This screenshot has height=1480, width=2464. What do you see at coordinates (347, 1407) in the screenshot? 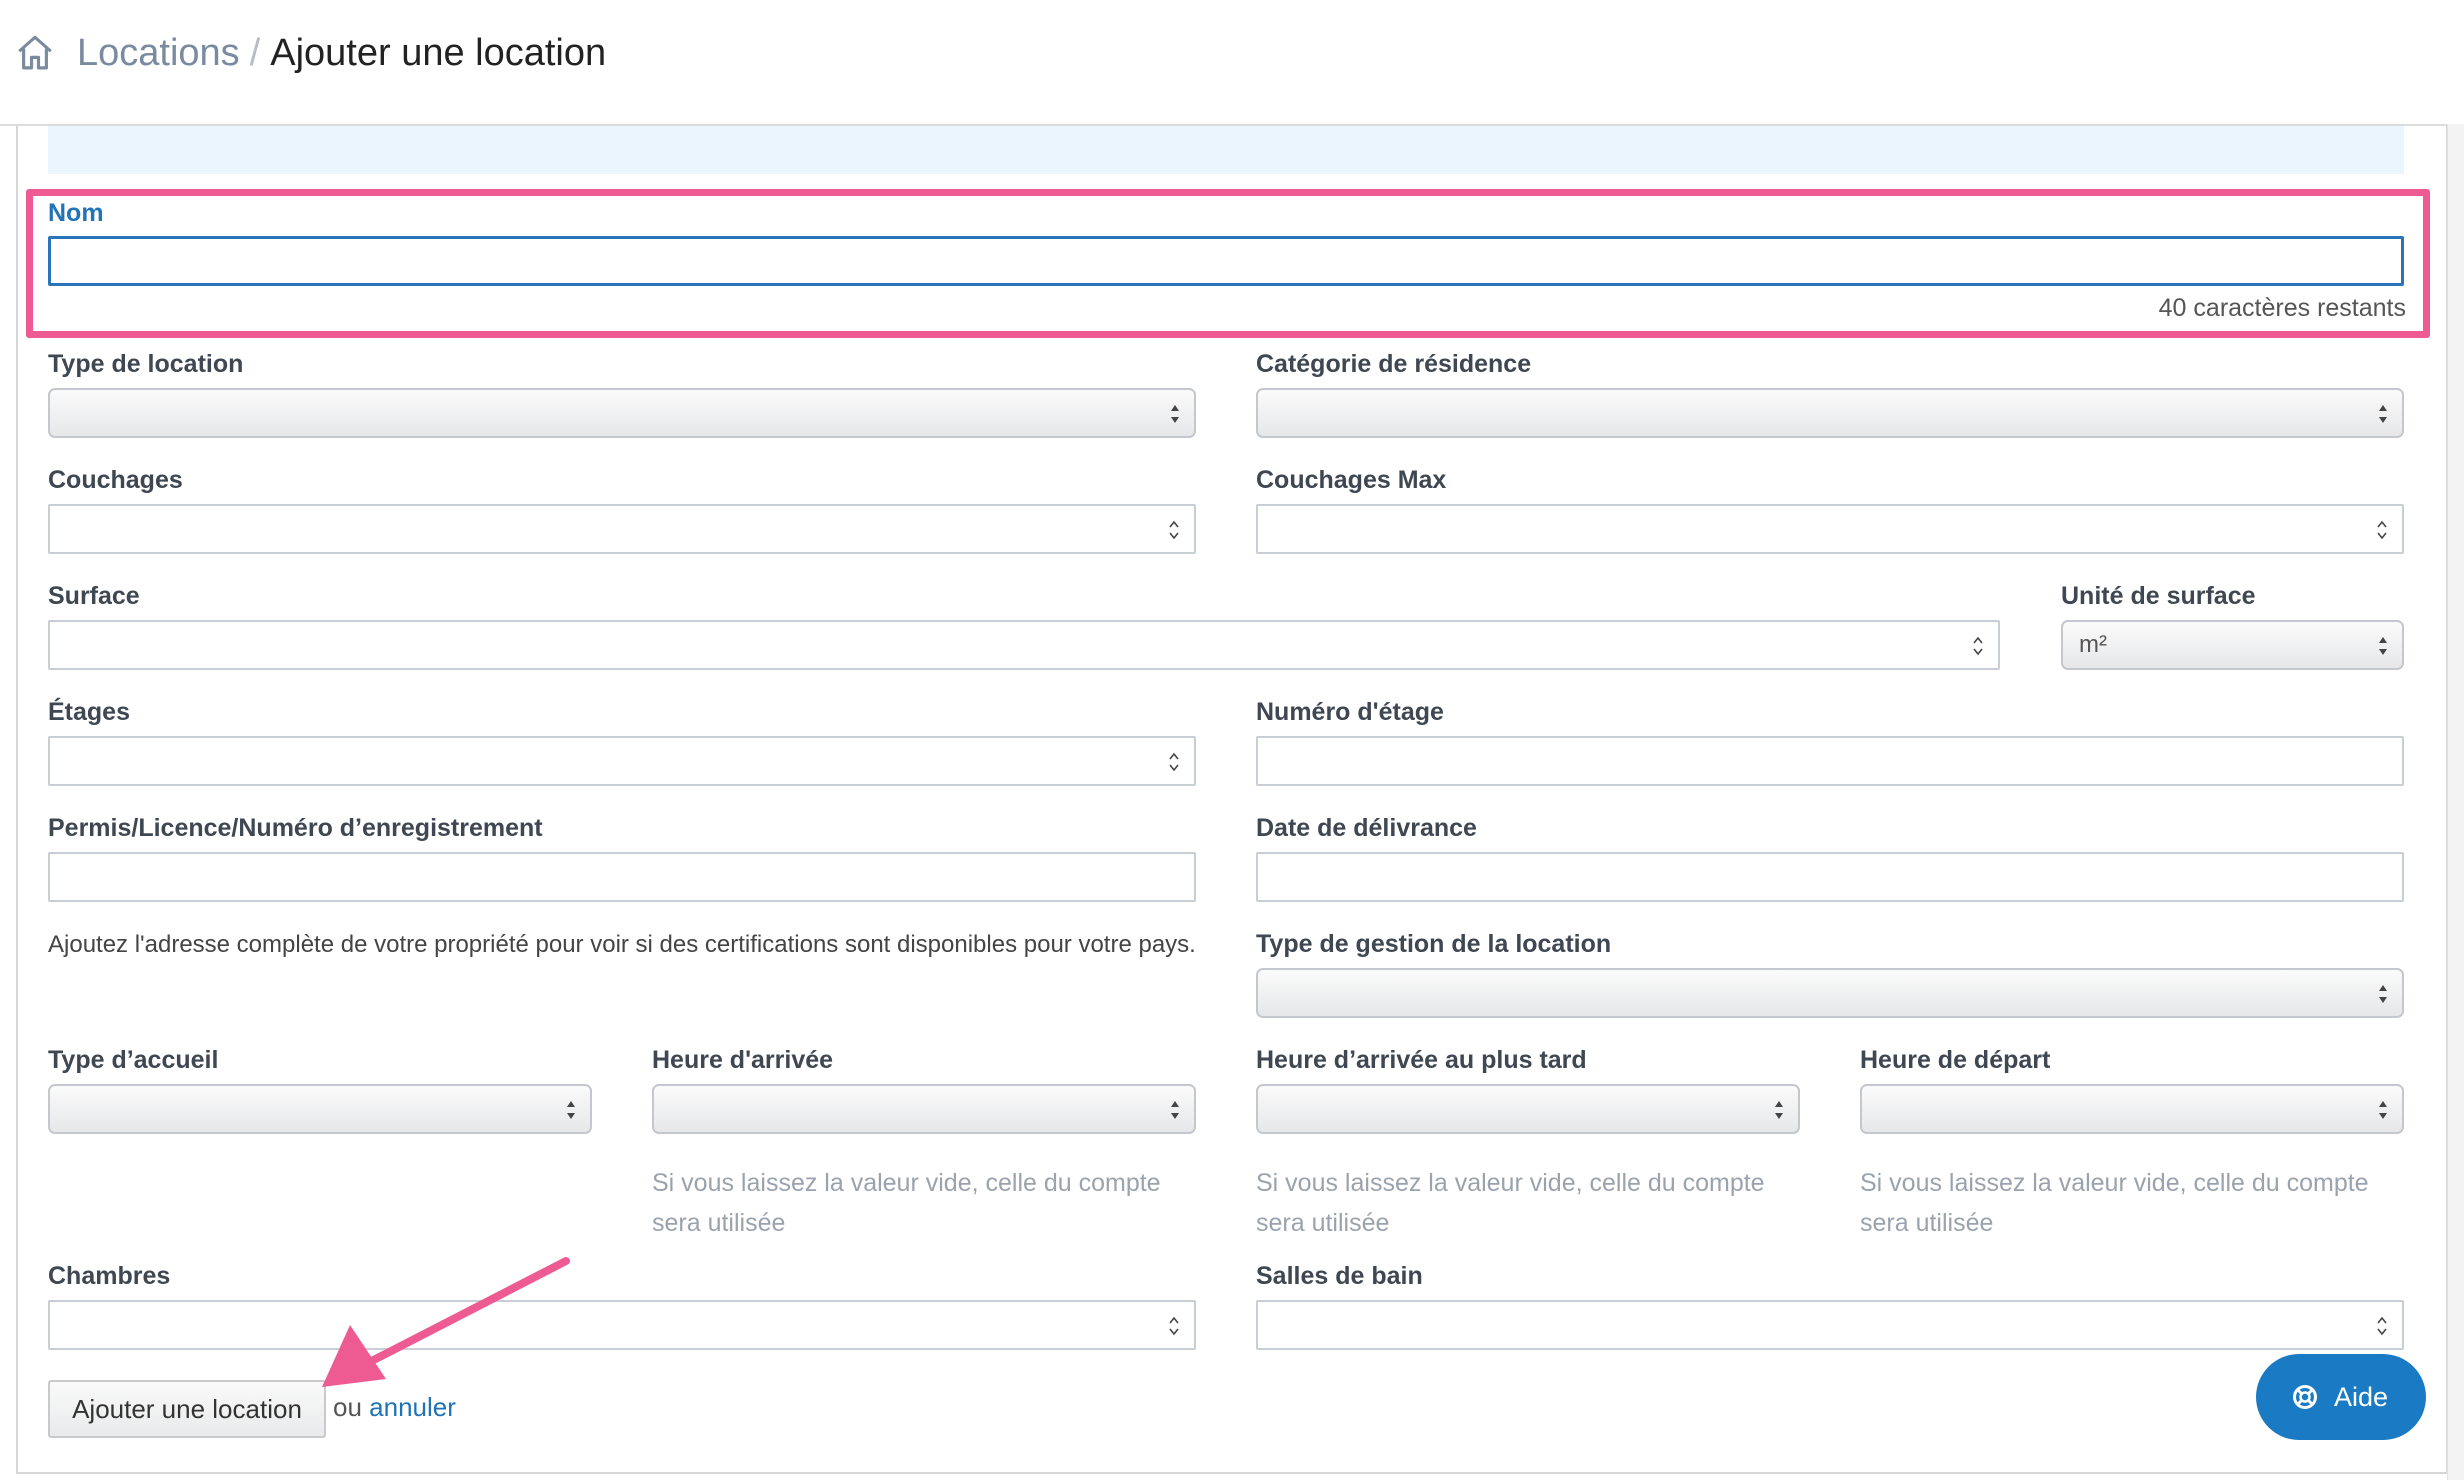
I see `or-text: ou` at bounding box center [347, 1407].